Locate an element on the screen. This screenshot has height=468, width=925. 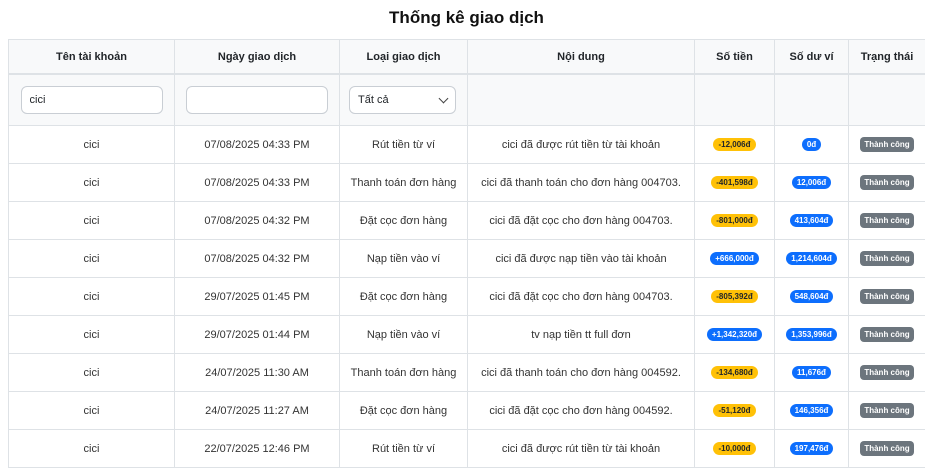
date-cell: 24/07/2025 11:27 AM is located at coordinates (257, 411).